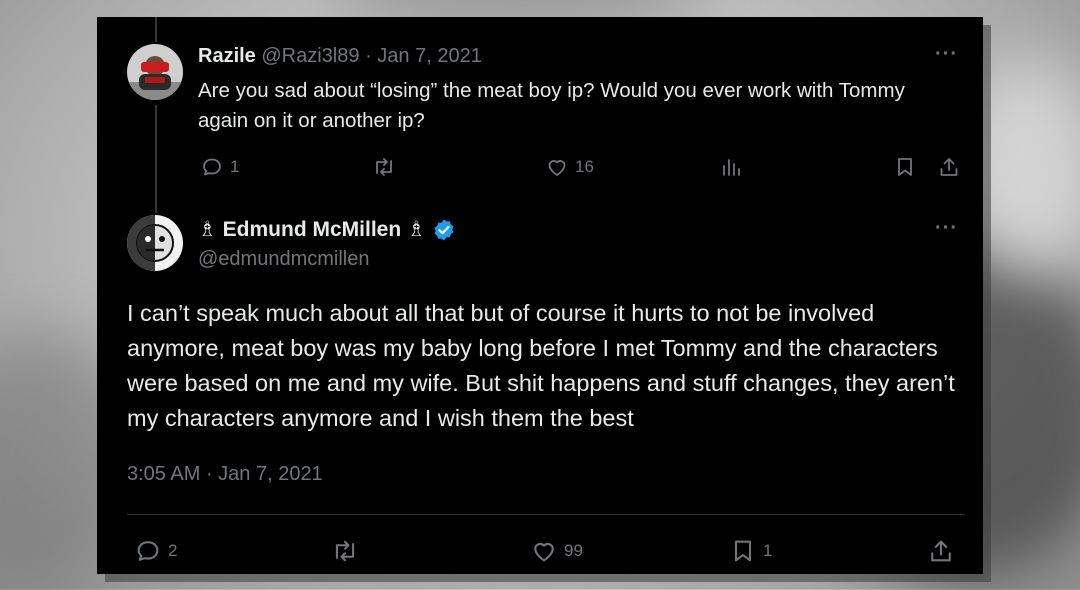 The image size is (1080, 590). Describe the element at coordinates (569, 167) in the screenshot. I see `like-button: 16` at that location.